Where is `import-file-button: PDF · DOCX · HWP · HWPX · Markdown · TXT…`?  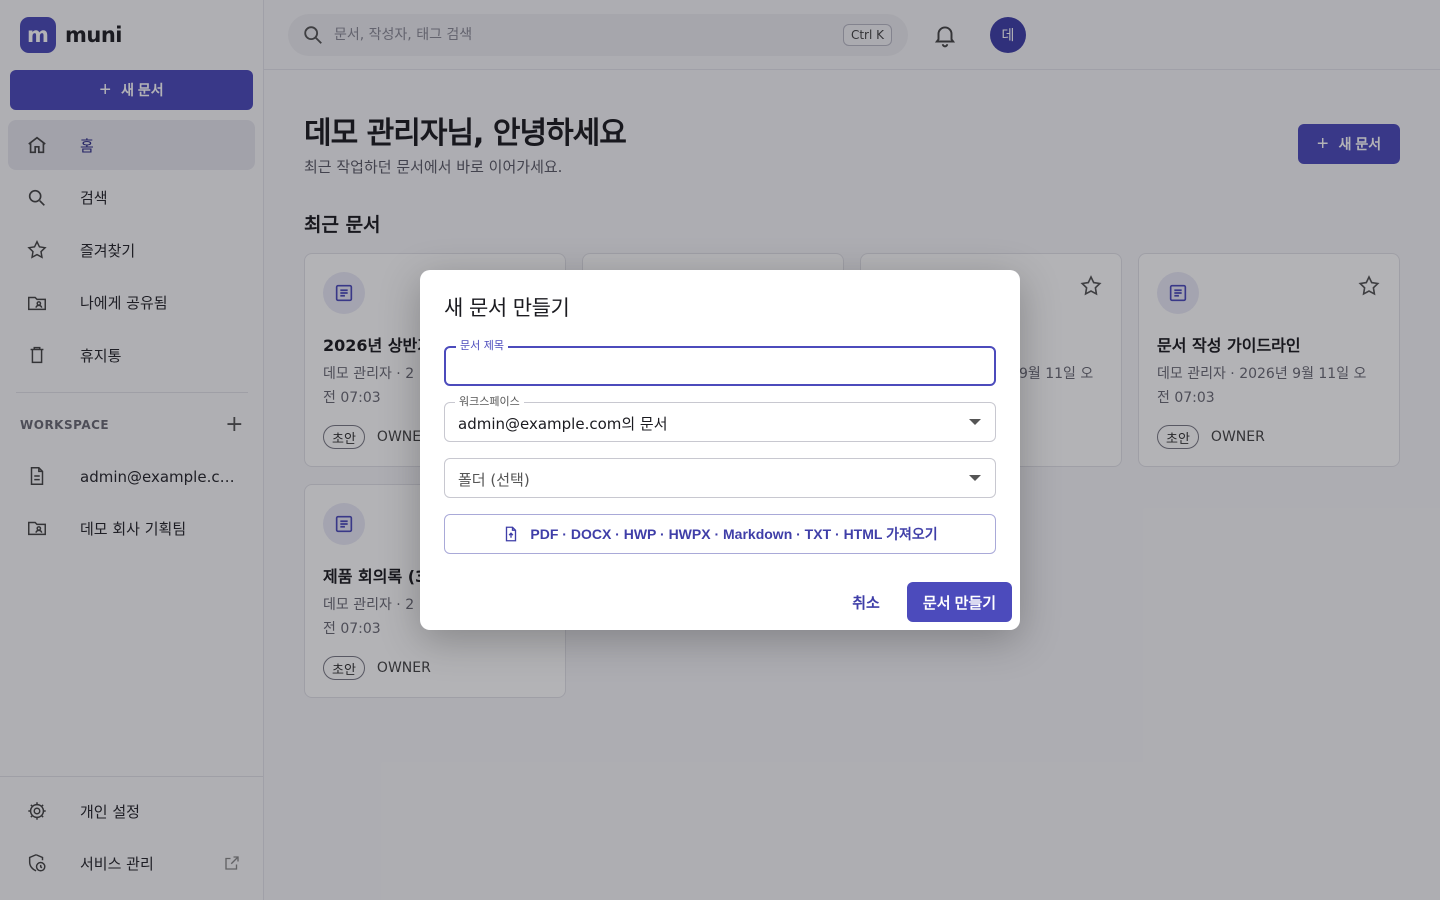 import-file-button: PDF · DOCX · HWP · HWPX · Markdown · TXT… is located at coordinates (720, 534).